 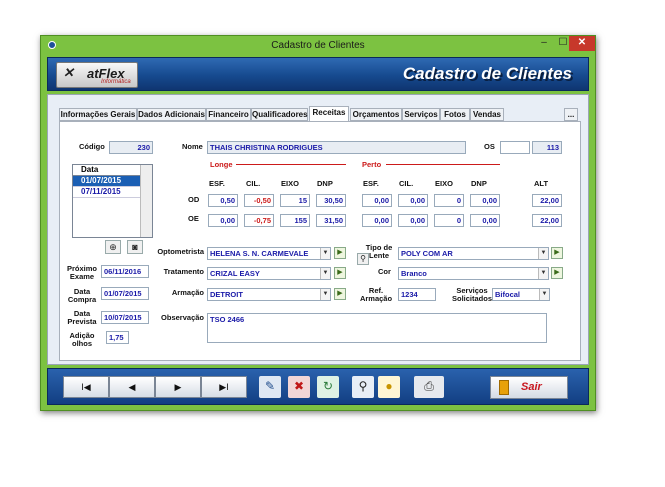 I want to click on logo-mark-icon: ✕, so click(x=68, y=72).